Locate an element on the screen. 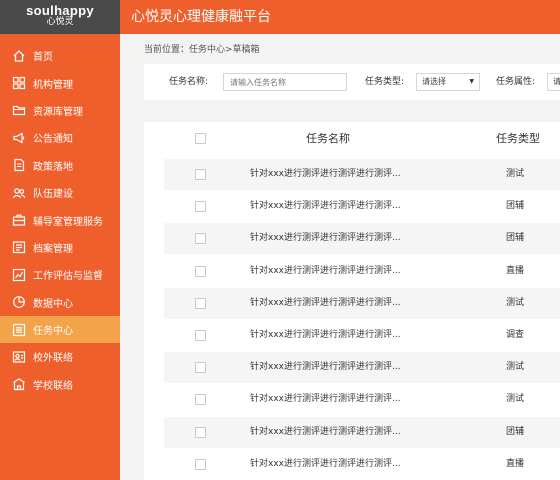 The width and height of the screenshot is (560, 480). sidebar-item-team: 队伍建设 is located at coordinates (60, 192).